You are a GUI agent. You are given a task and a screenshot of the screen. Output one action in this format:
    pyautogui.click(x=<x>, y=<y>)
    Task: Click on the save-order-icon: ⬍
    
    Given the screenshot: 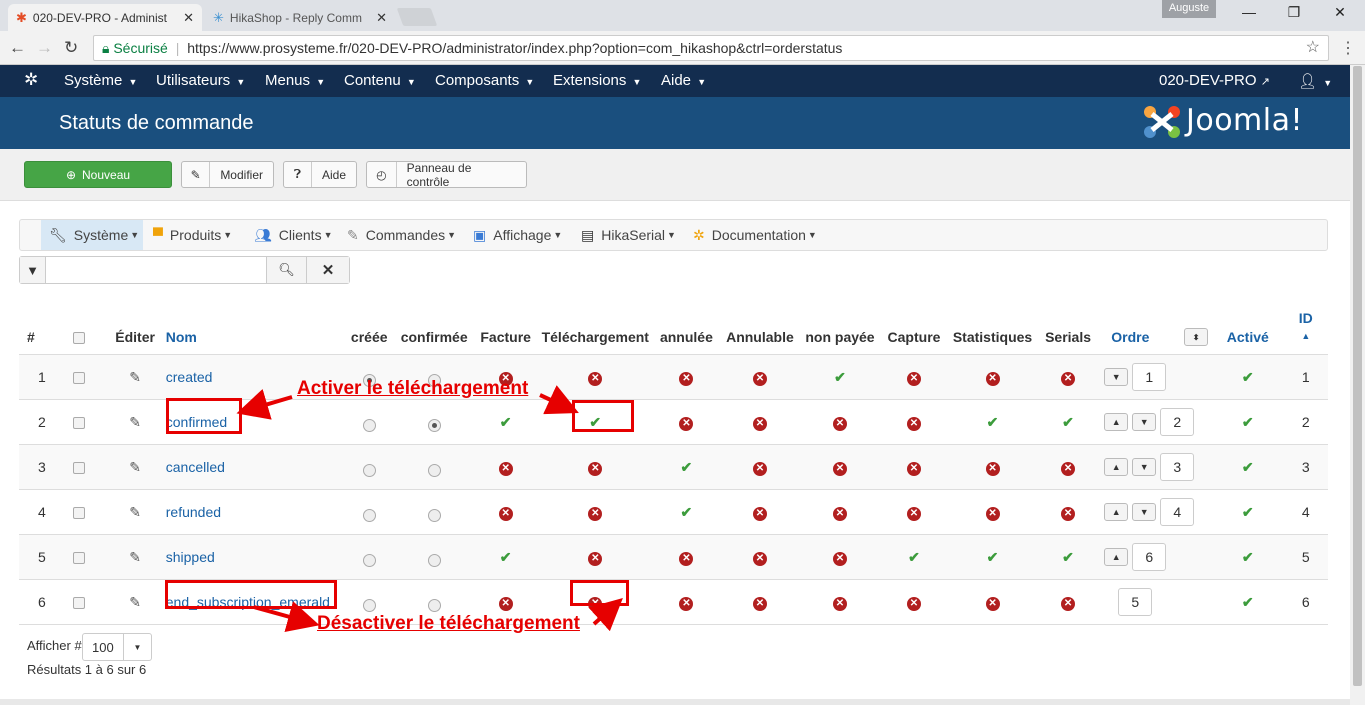 What is the action you would take?
    pyautogui.click(x=1196, y=337)
    